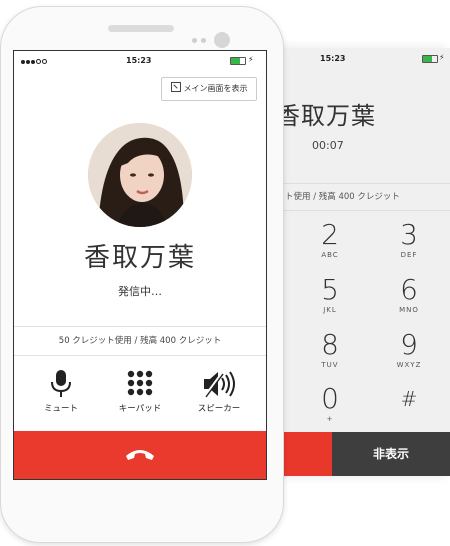  Describe the element at coordinates (330, 255) in the screenshot. I see `key-letters: ABC` at that location.